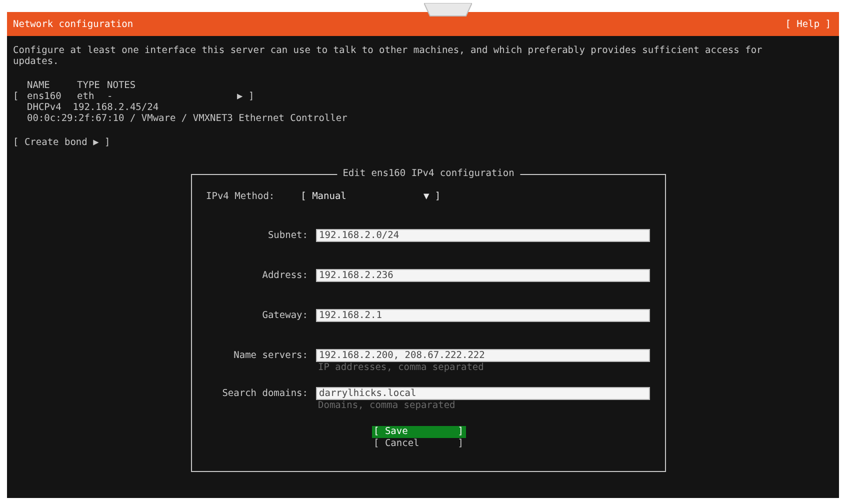  I want to click on input-field: 192.168.2.0/24, so click(483, 235).